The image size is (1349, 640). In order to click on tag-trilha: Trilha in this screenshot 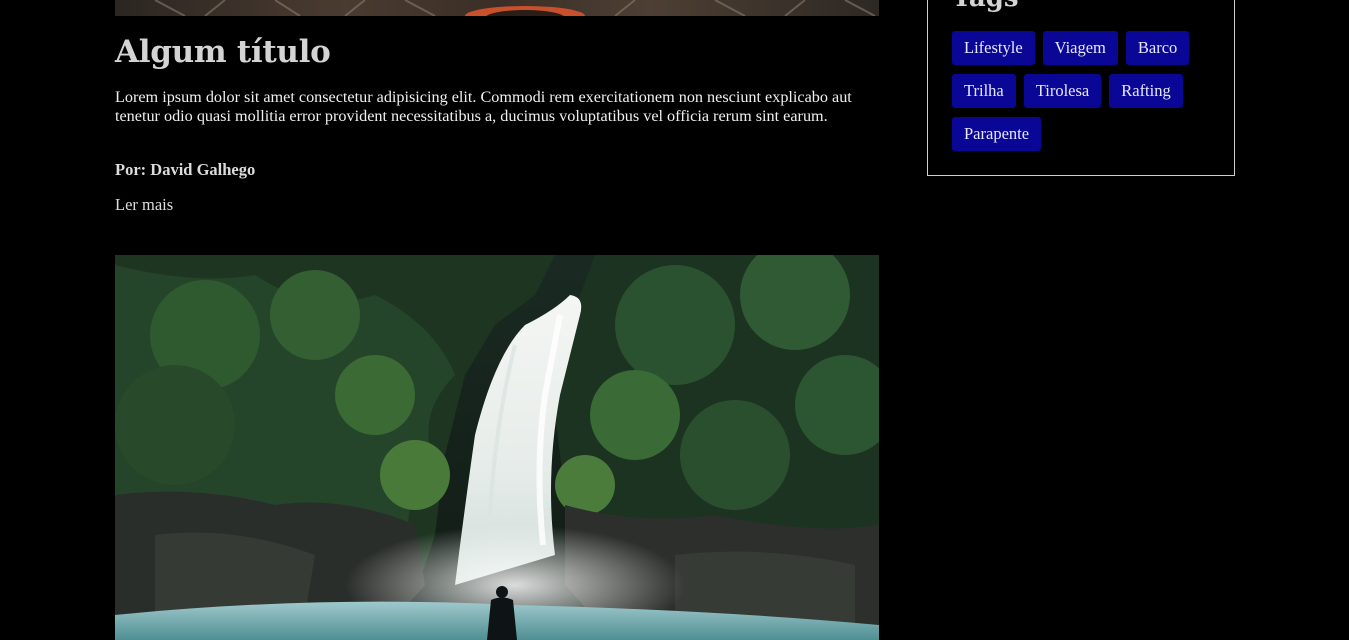, I will do `click(984, 91)`.